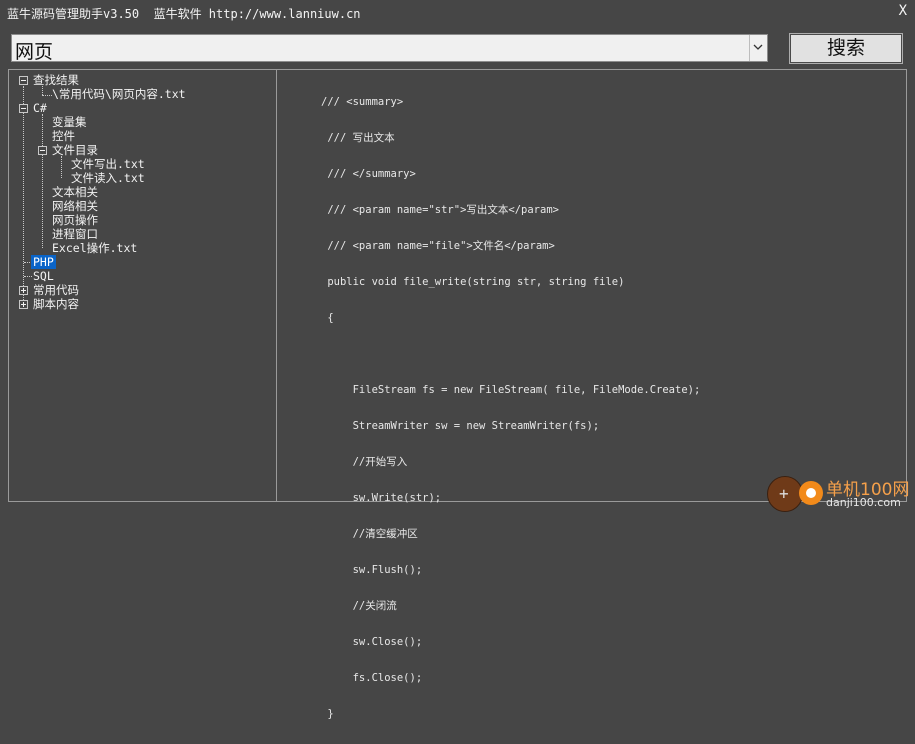 Image resolution: width=915 pixels, height=744 pixels. What do you see at coordinates (364, 462) in the screenshot?
I see `code-line: //开始写入` at bounding box center [364, 462].